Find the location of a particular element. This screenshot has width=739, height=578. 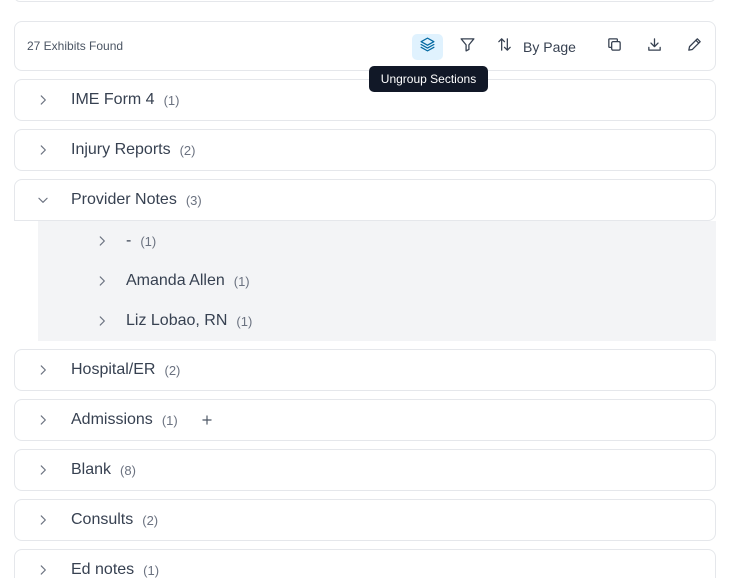

edit-button is located at coordinates (694, 47).